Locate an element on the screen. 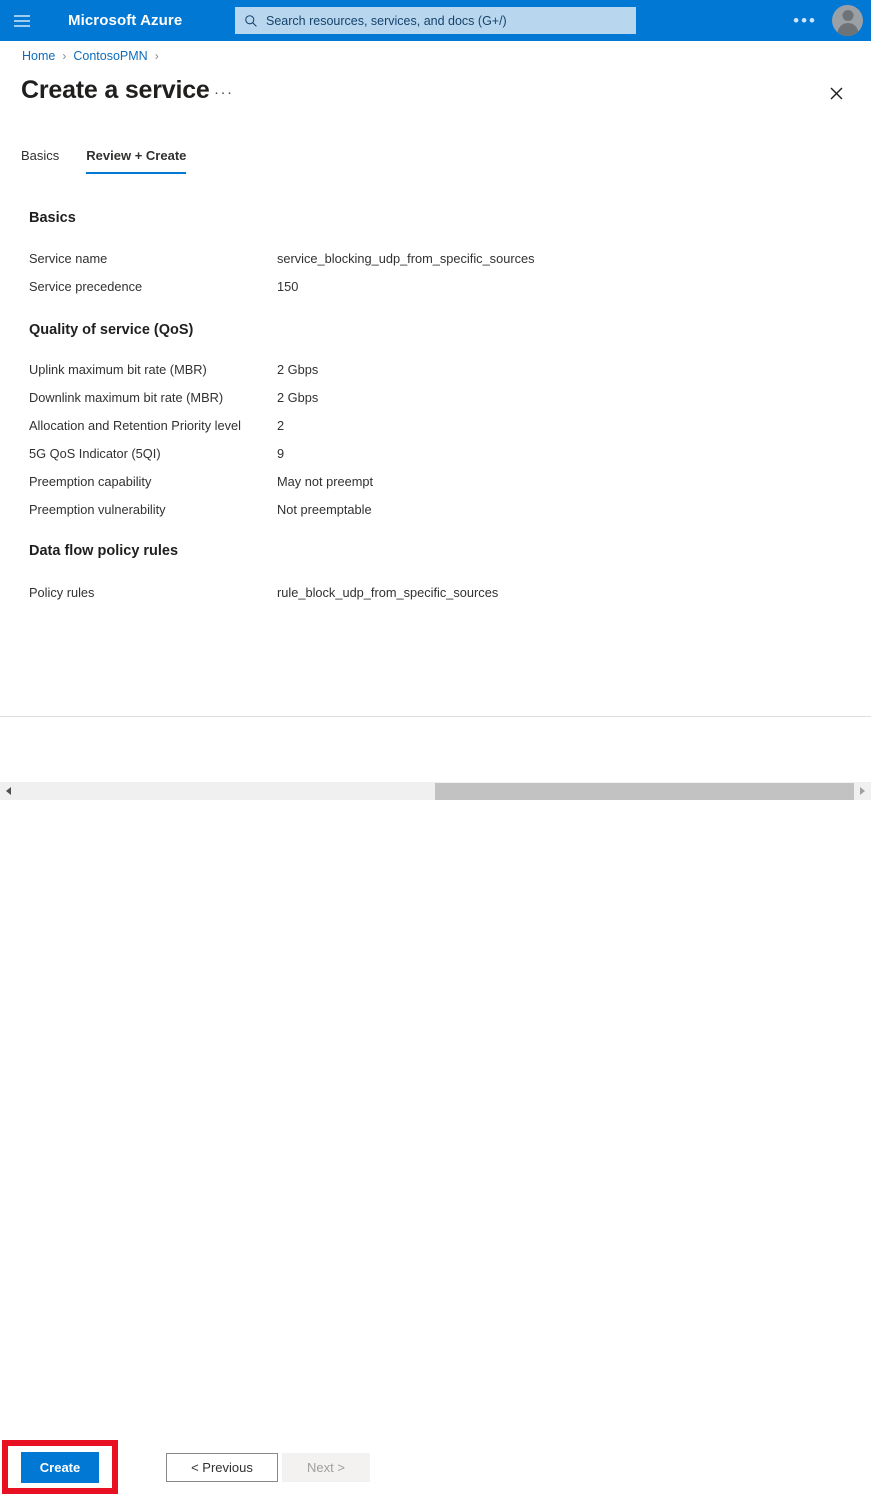 The width and height of the screenshot is (871, 1494). summary-row-preemption-capability: Preemption capability May not preempt is located at coordinates (450, 481).